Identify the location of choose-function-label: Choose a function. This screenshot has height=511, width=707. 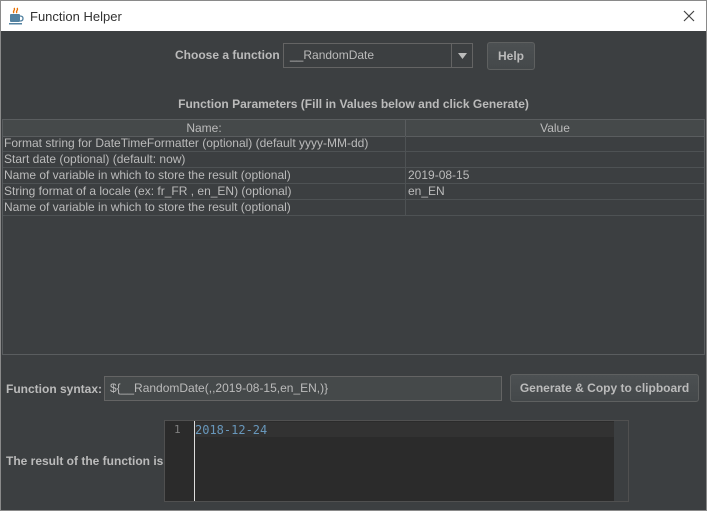
(227, 55).